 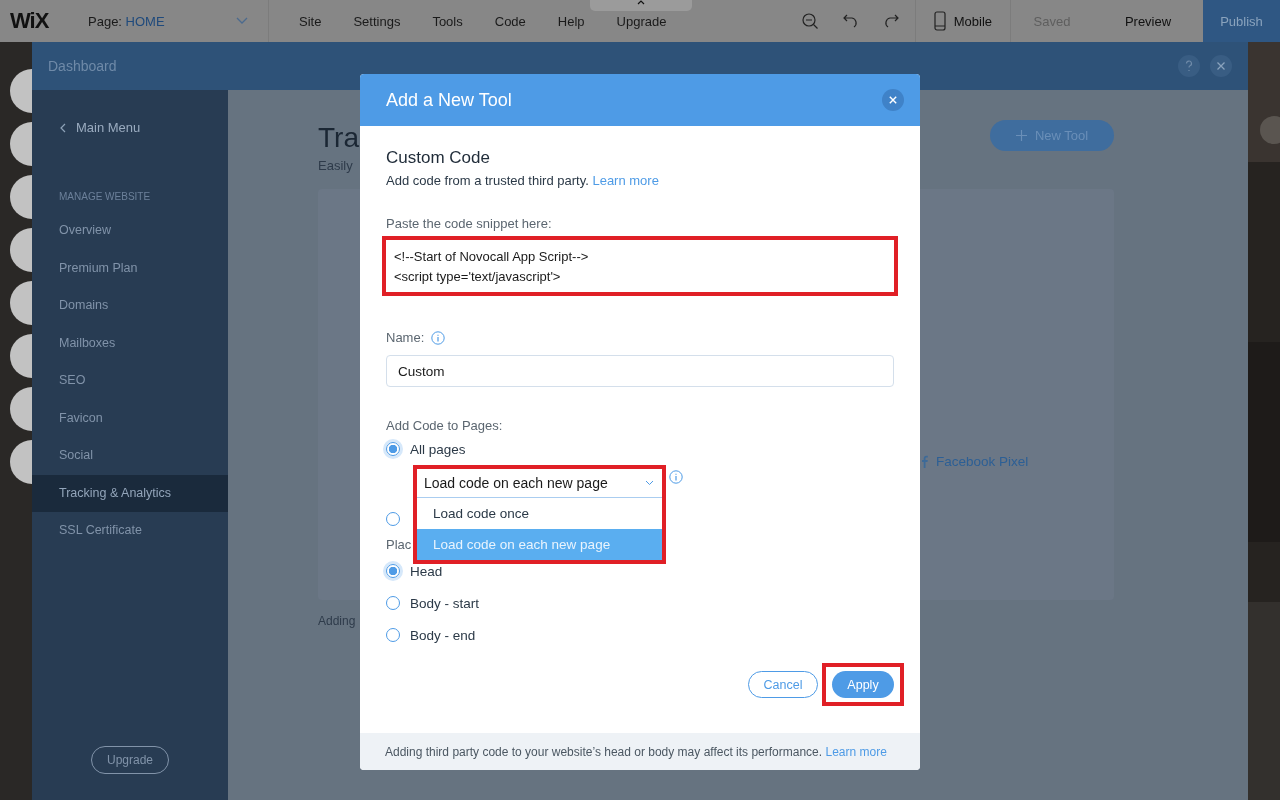 I want to click on footer-text: Adding, so click(x=337, y=621).